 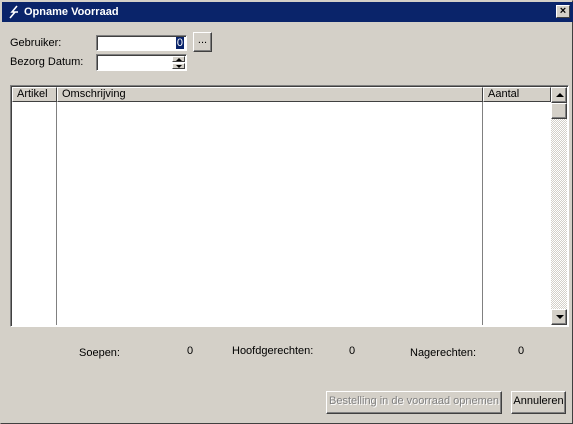 I want to click on column-header-artikel: Artikel, so click(x=34, y=94).